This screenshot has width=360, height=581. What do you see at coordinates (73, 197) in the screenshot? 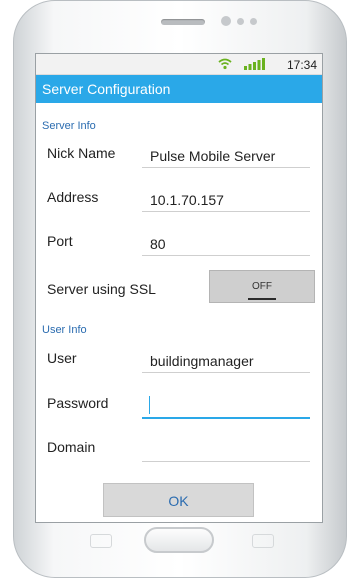
I see `address-label: Address` at bounding box center [73, 197].